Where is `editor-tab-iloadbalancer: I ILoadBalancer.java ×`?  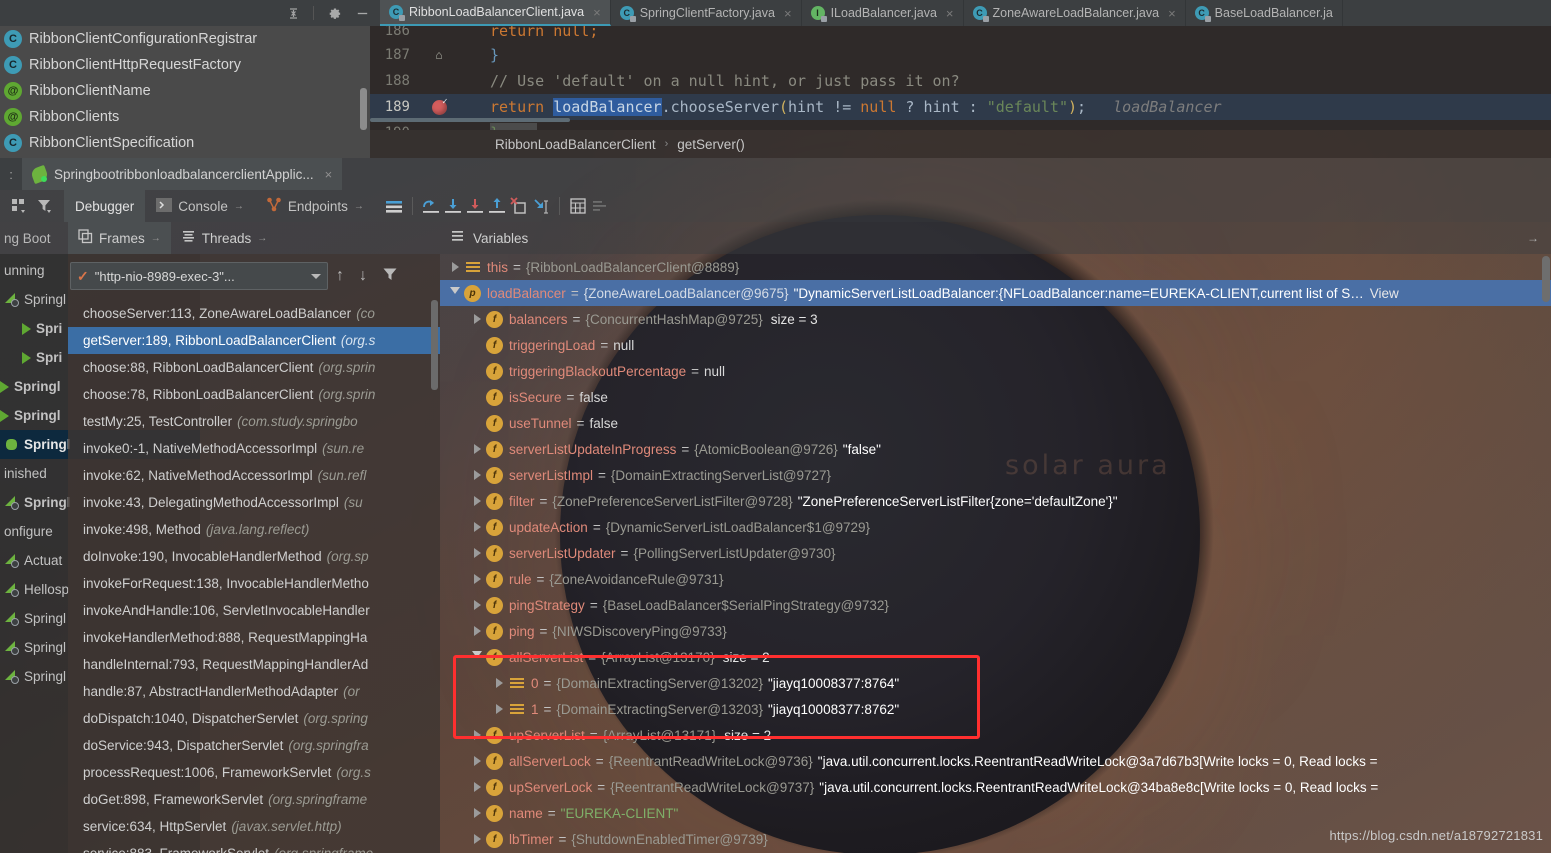 editor-tab-iloadbalancer: I ILoadBalancer.java × is located at coordinates (882, 13).